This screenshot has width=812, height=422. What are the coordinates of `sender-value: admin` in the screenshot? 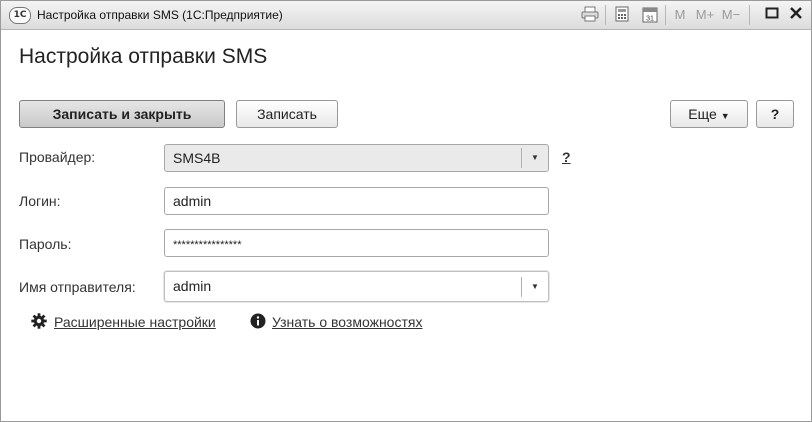 It's located at (192, 286).